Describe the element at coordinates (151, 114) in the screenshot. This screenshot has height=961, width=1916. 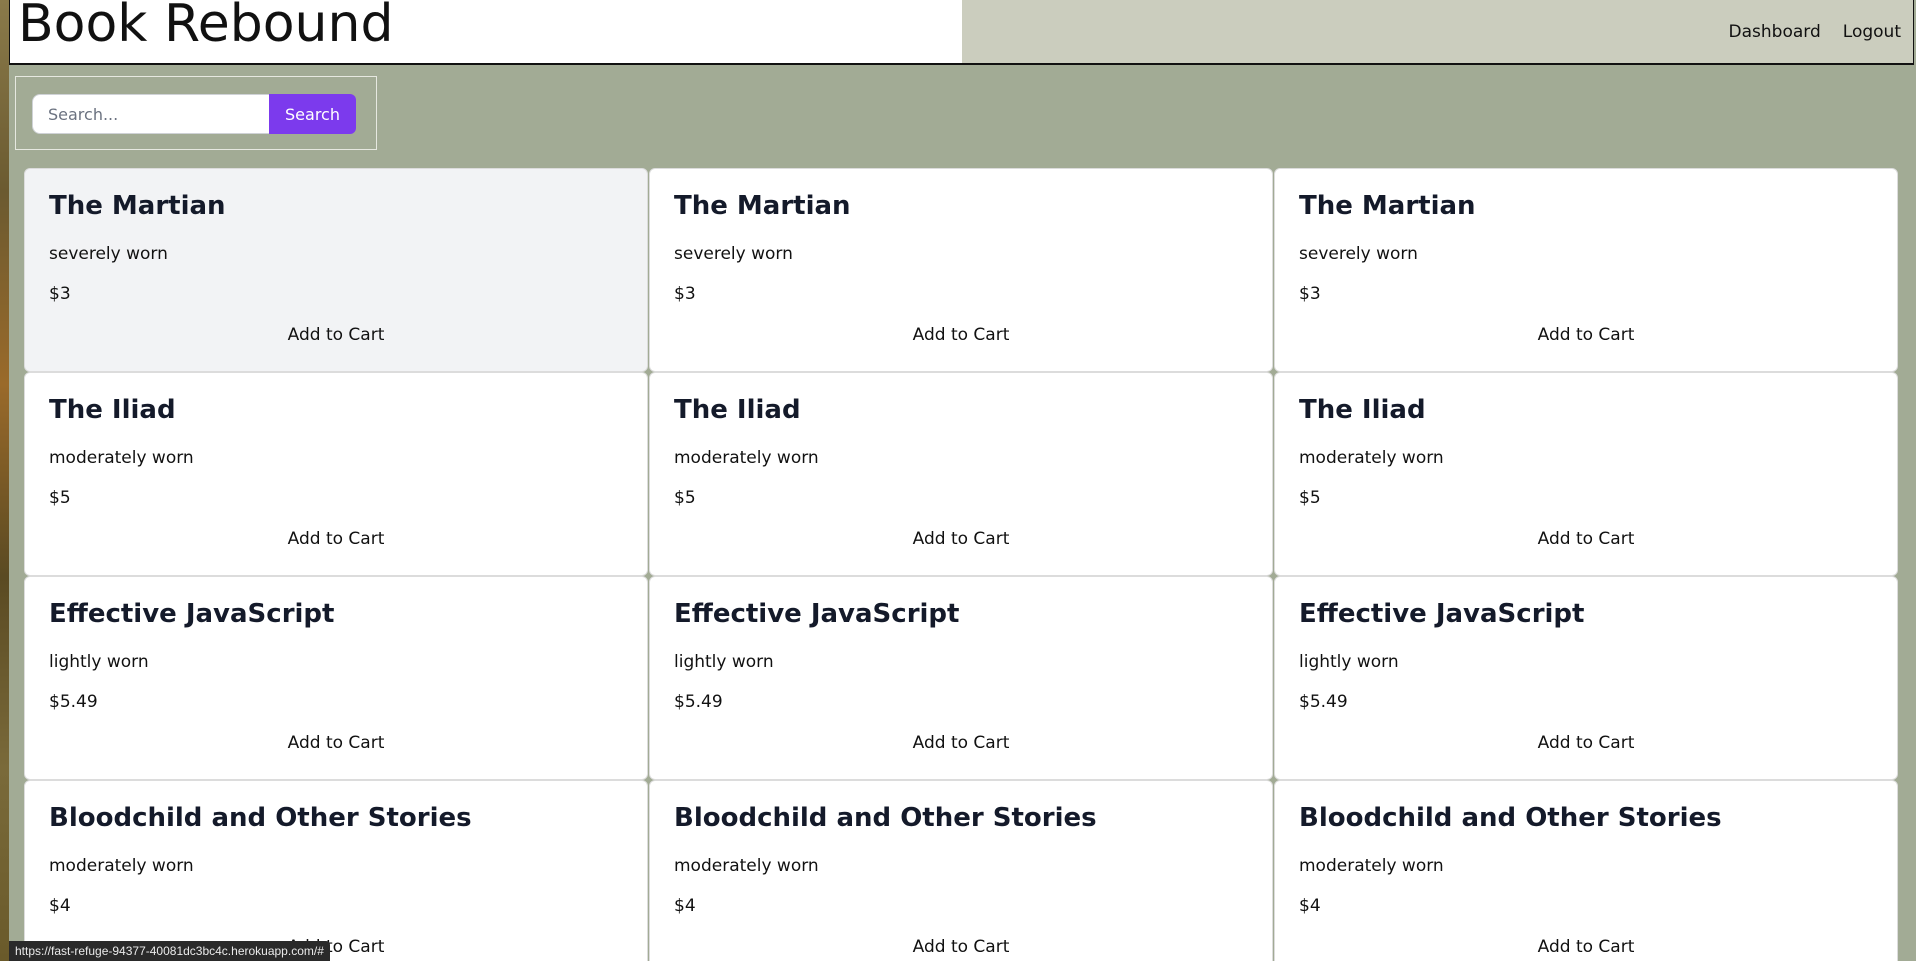
I see `search-input` at that location.